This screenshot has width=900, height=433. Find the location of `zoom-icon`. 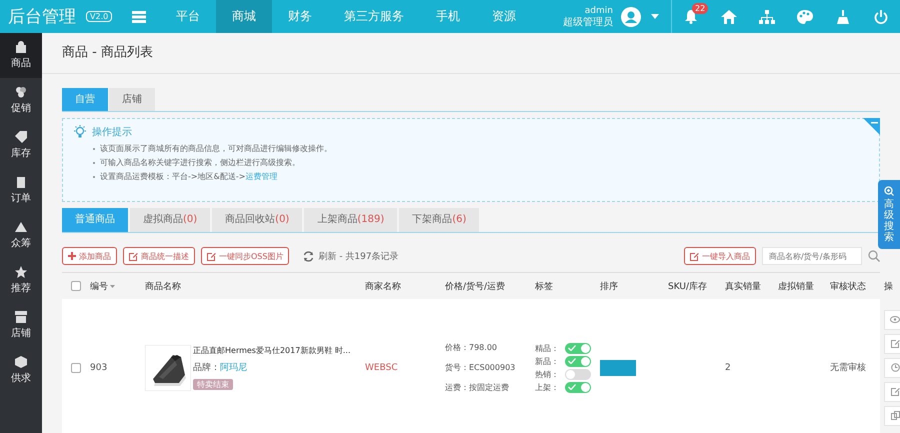

zoom-icon is located at coordinates (889, 191).